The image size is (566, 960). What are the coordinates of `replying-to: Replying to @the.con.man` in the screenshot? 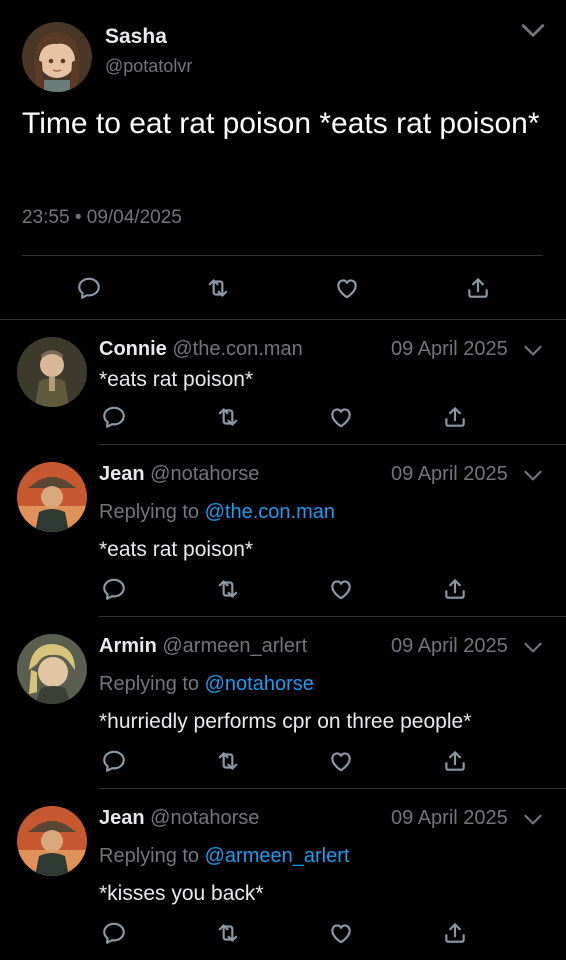 It's located at (217, 512).